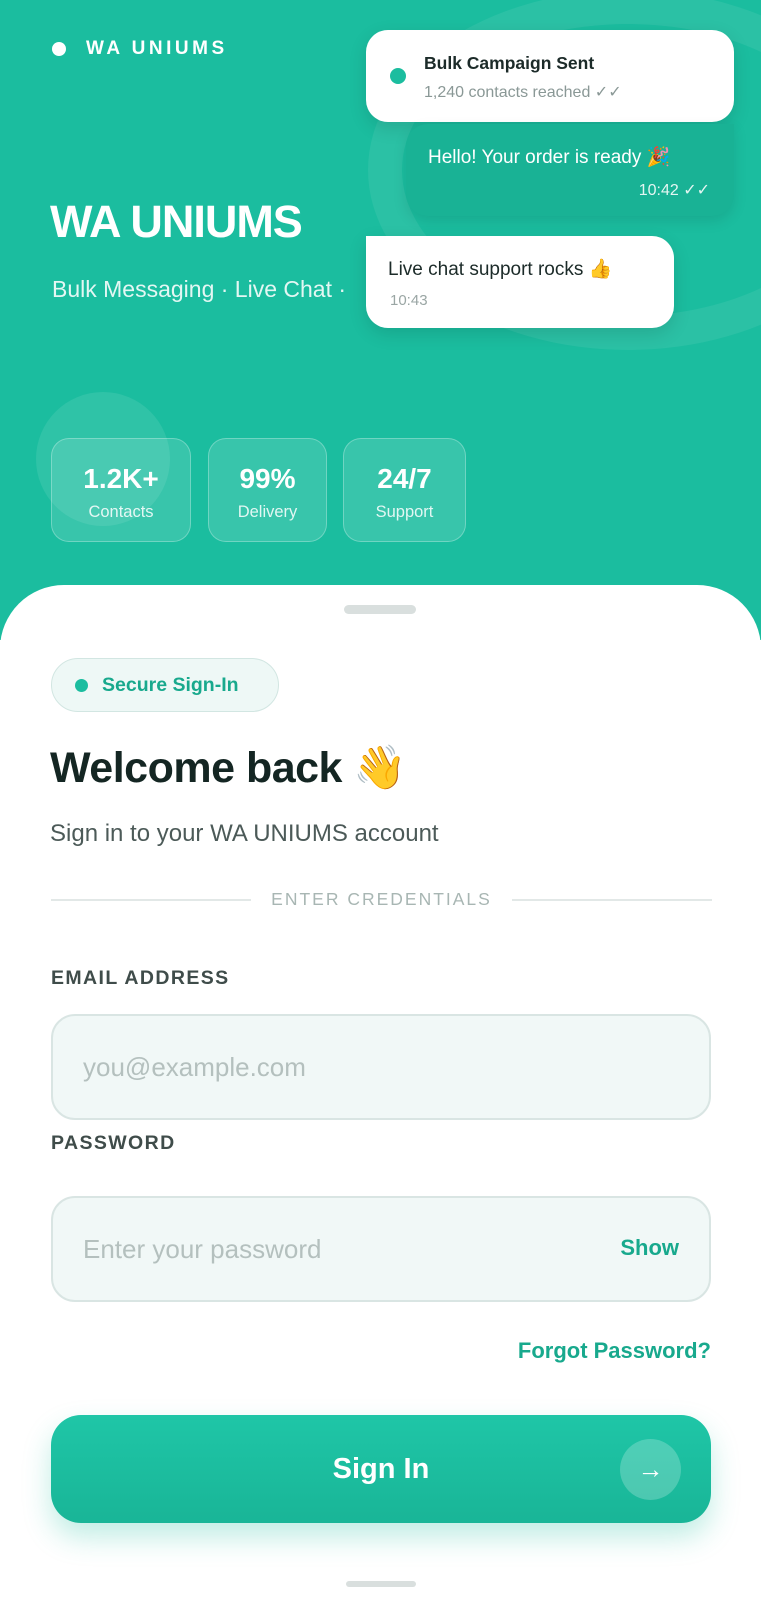 This screenshot has height=1600, width=761. What do you see at coordinates (113, 1143) in the screenshot?
I see `password-label: PASSWORD` at bounding box center [113, 1143].